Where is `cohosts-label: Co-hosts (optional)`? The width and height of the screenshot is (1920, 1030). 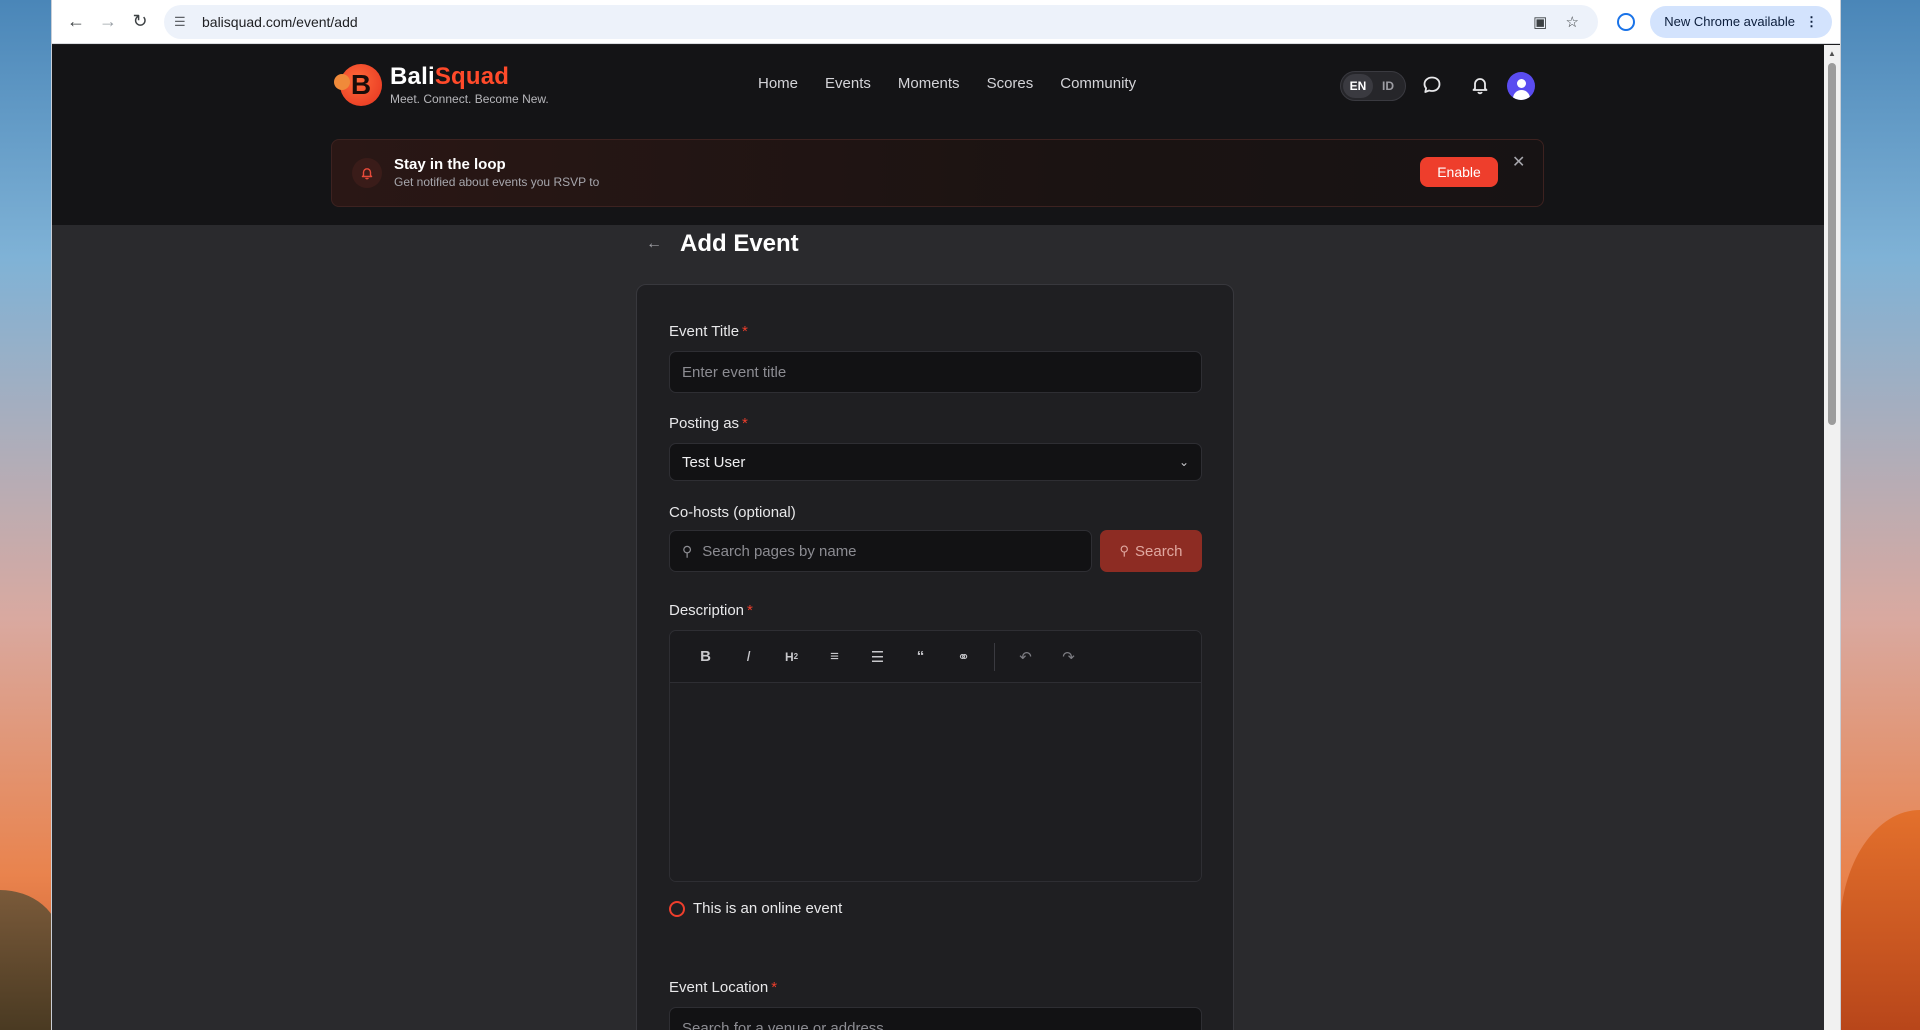
cohosts-label: Co-hosts (optional) is located at coordinates (732, 512).